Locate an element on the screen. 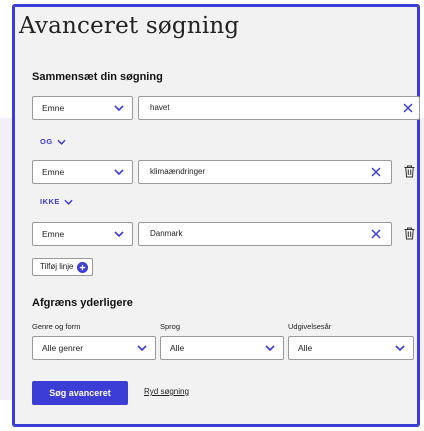 The image size is (424, 431). row-3-search-value: Danmark is located at coordinates (166, 233).